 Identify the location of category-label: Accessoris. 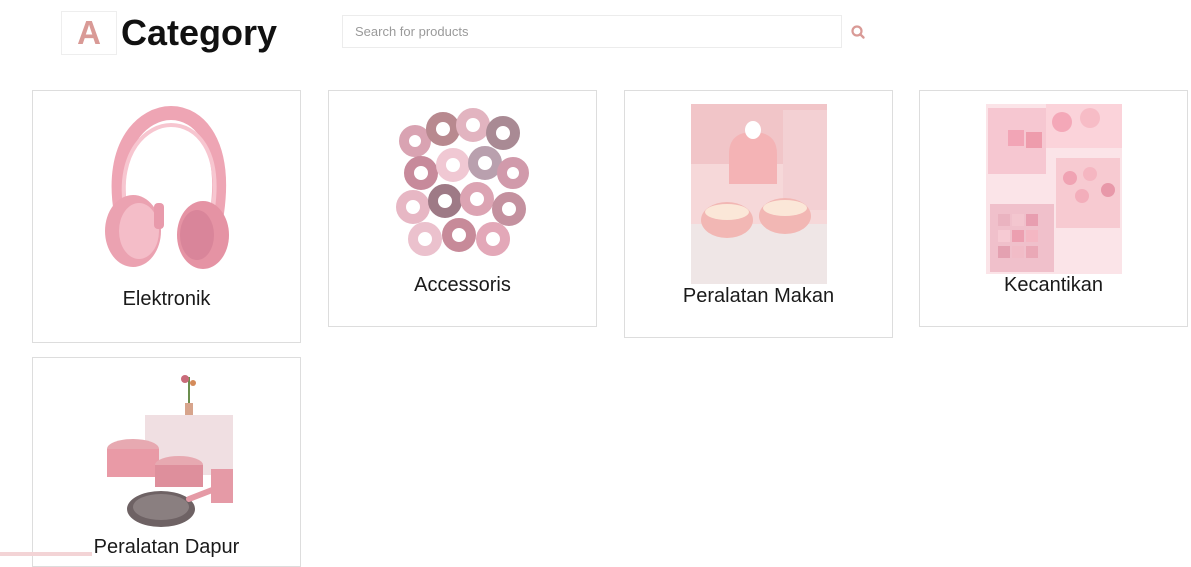
(462, 285).